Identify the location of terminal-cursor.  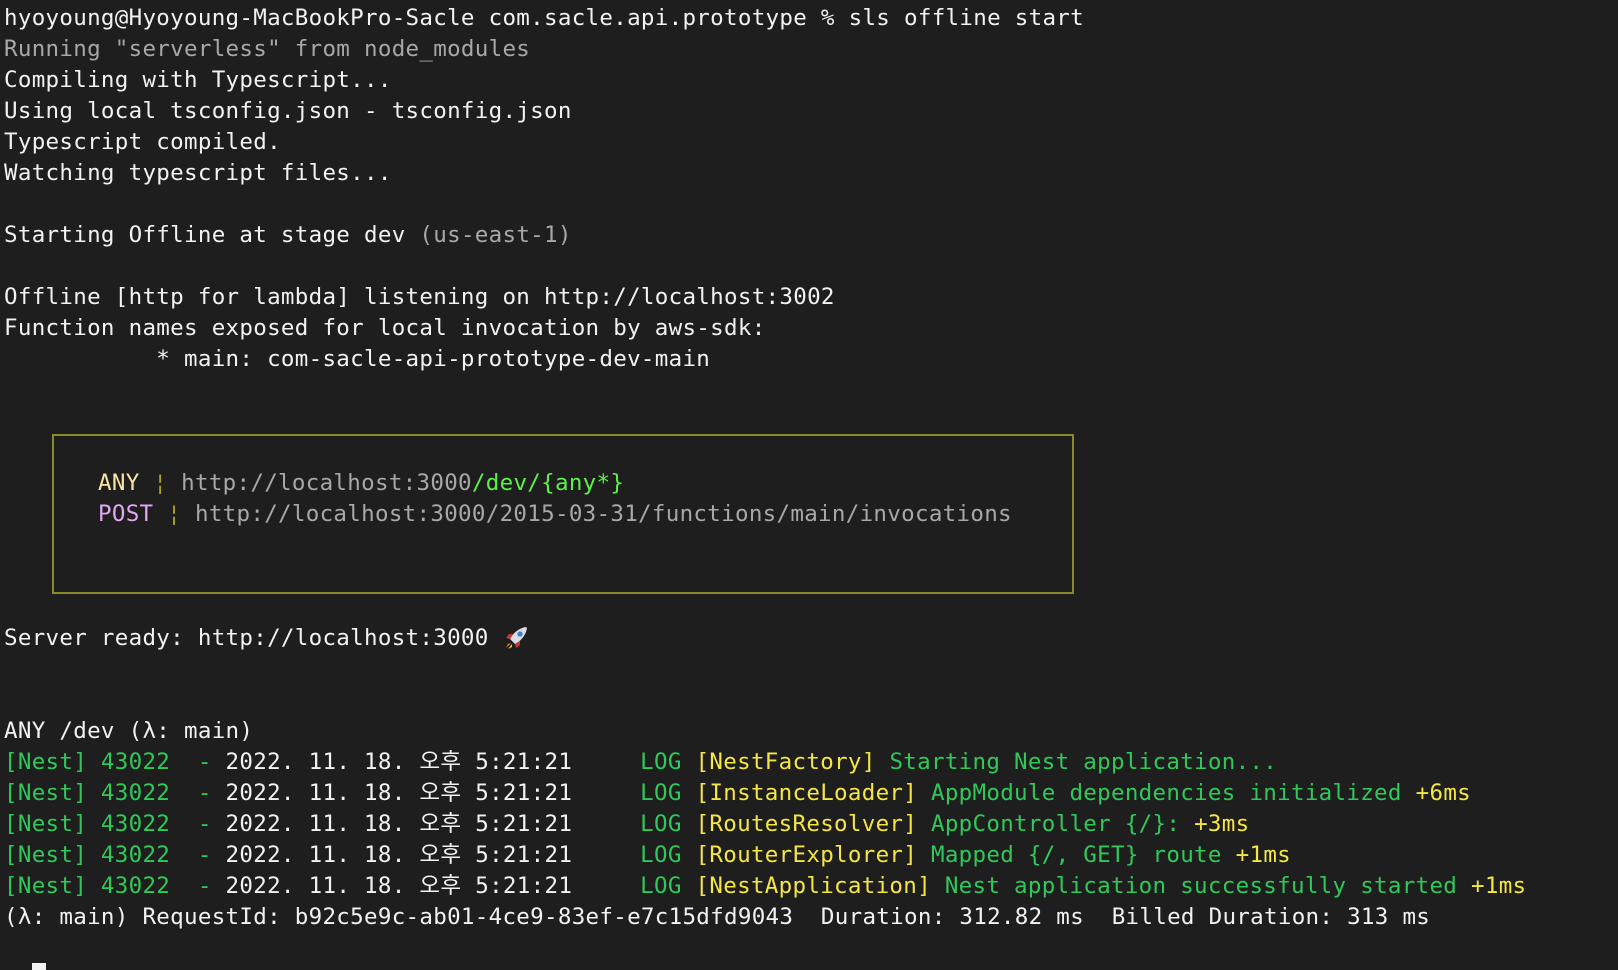
(39, 966).